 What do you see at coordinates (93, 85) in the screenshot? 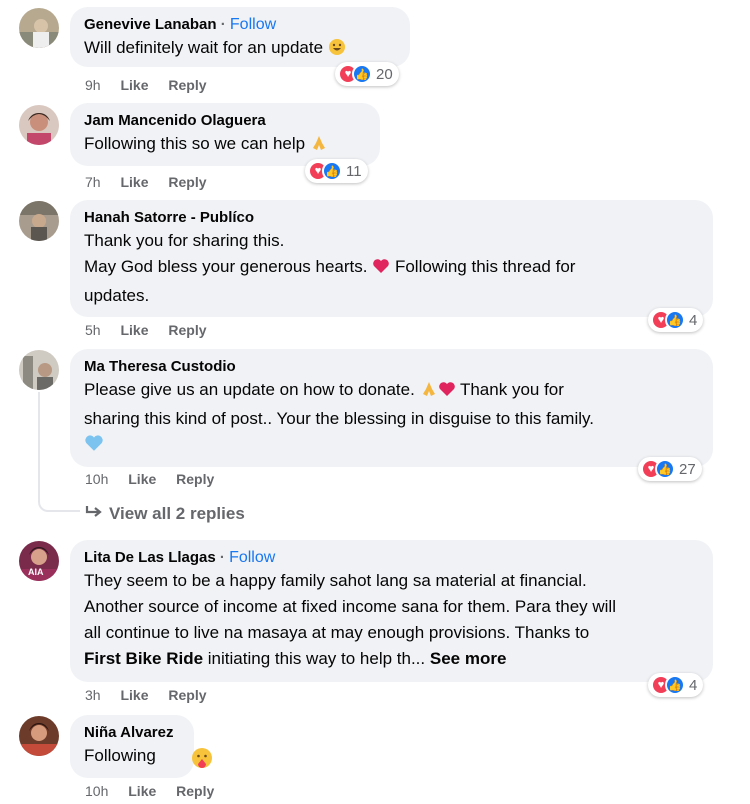
I see `timestamp: 9h` at bounding box center [93, 85].